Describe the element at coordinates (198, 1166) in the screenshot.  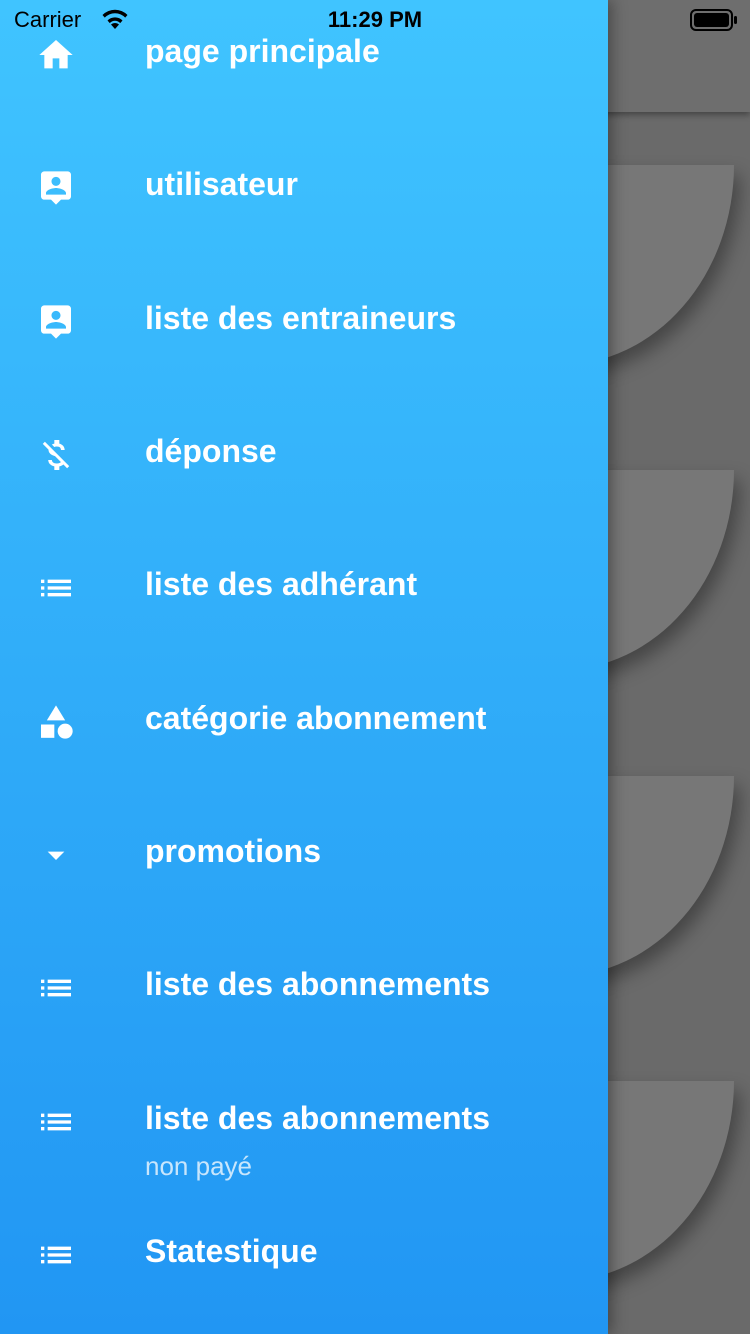
I see `menu-item-sublabel: non payé` at that location.